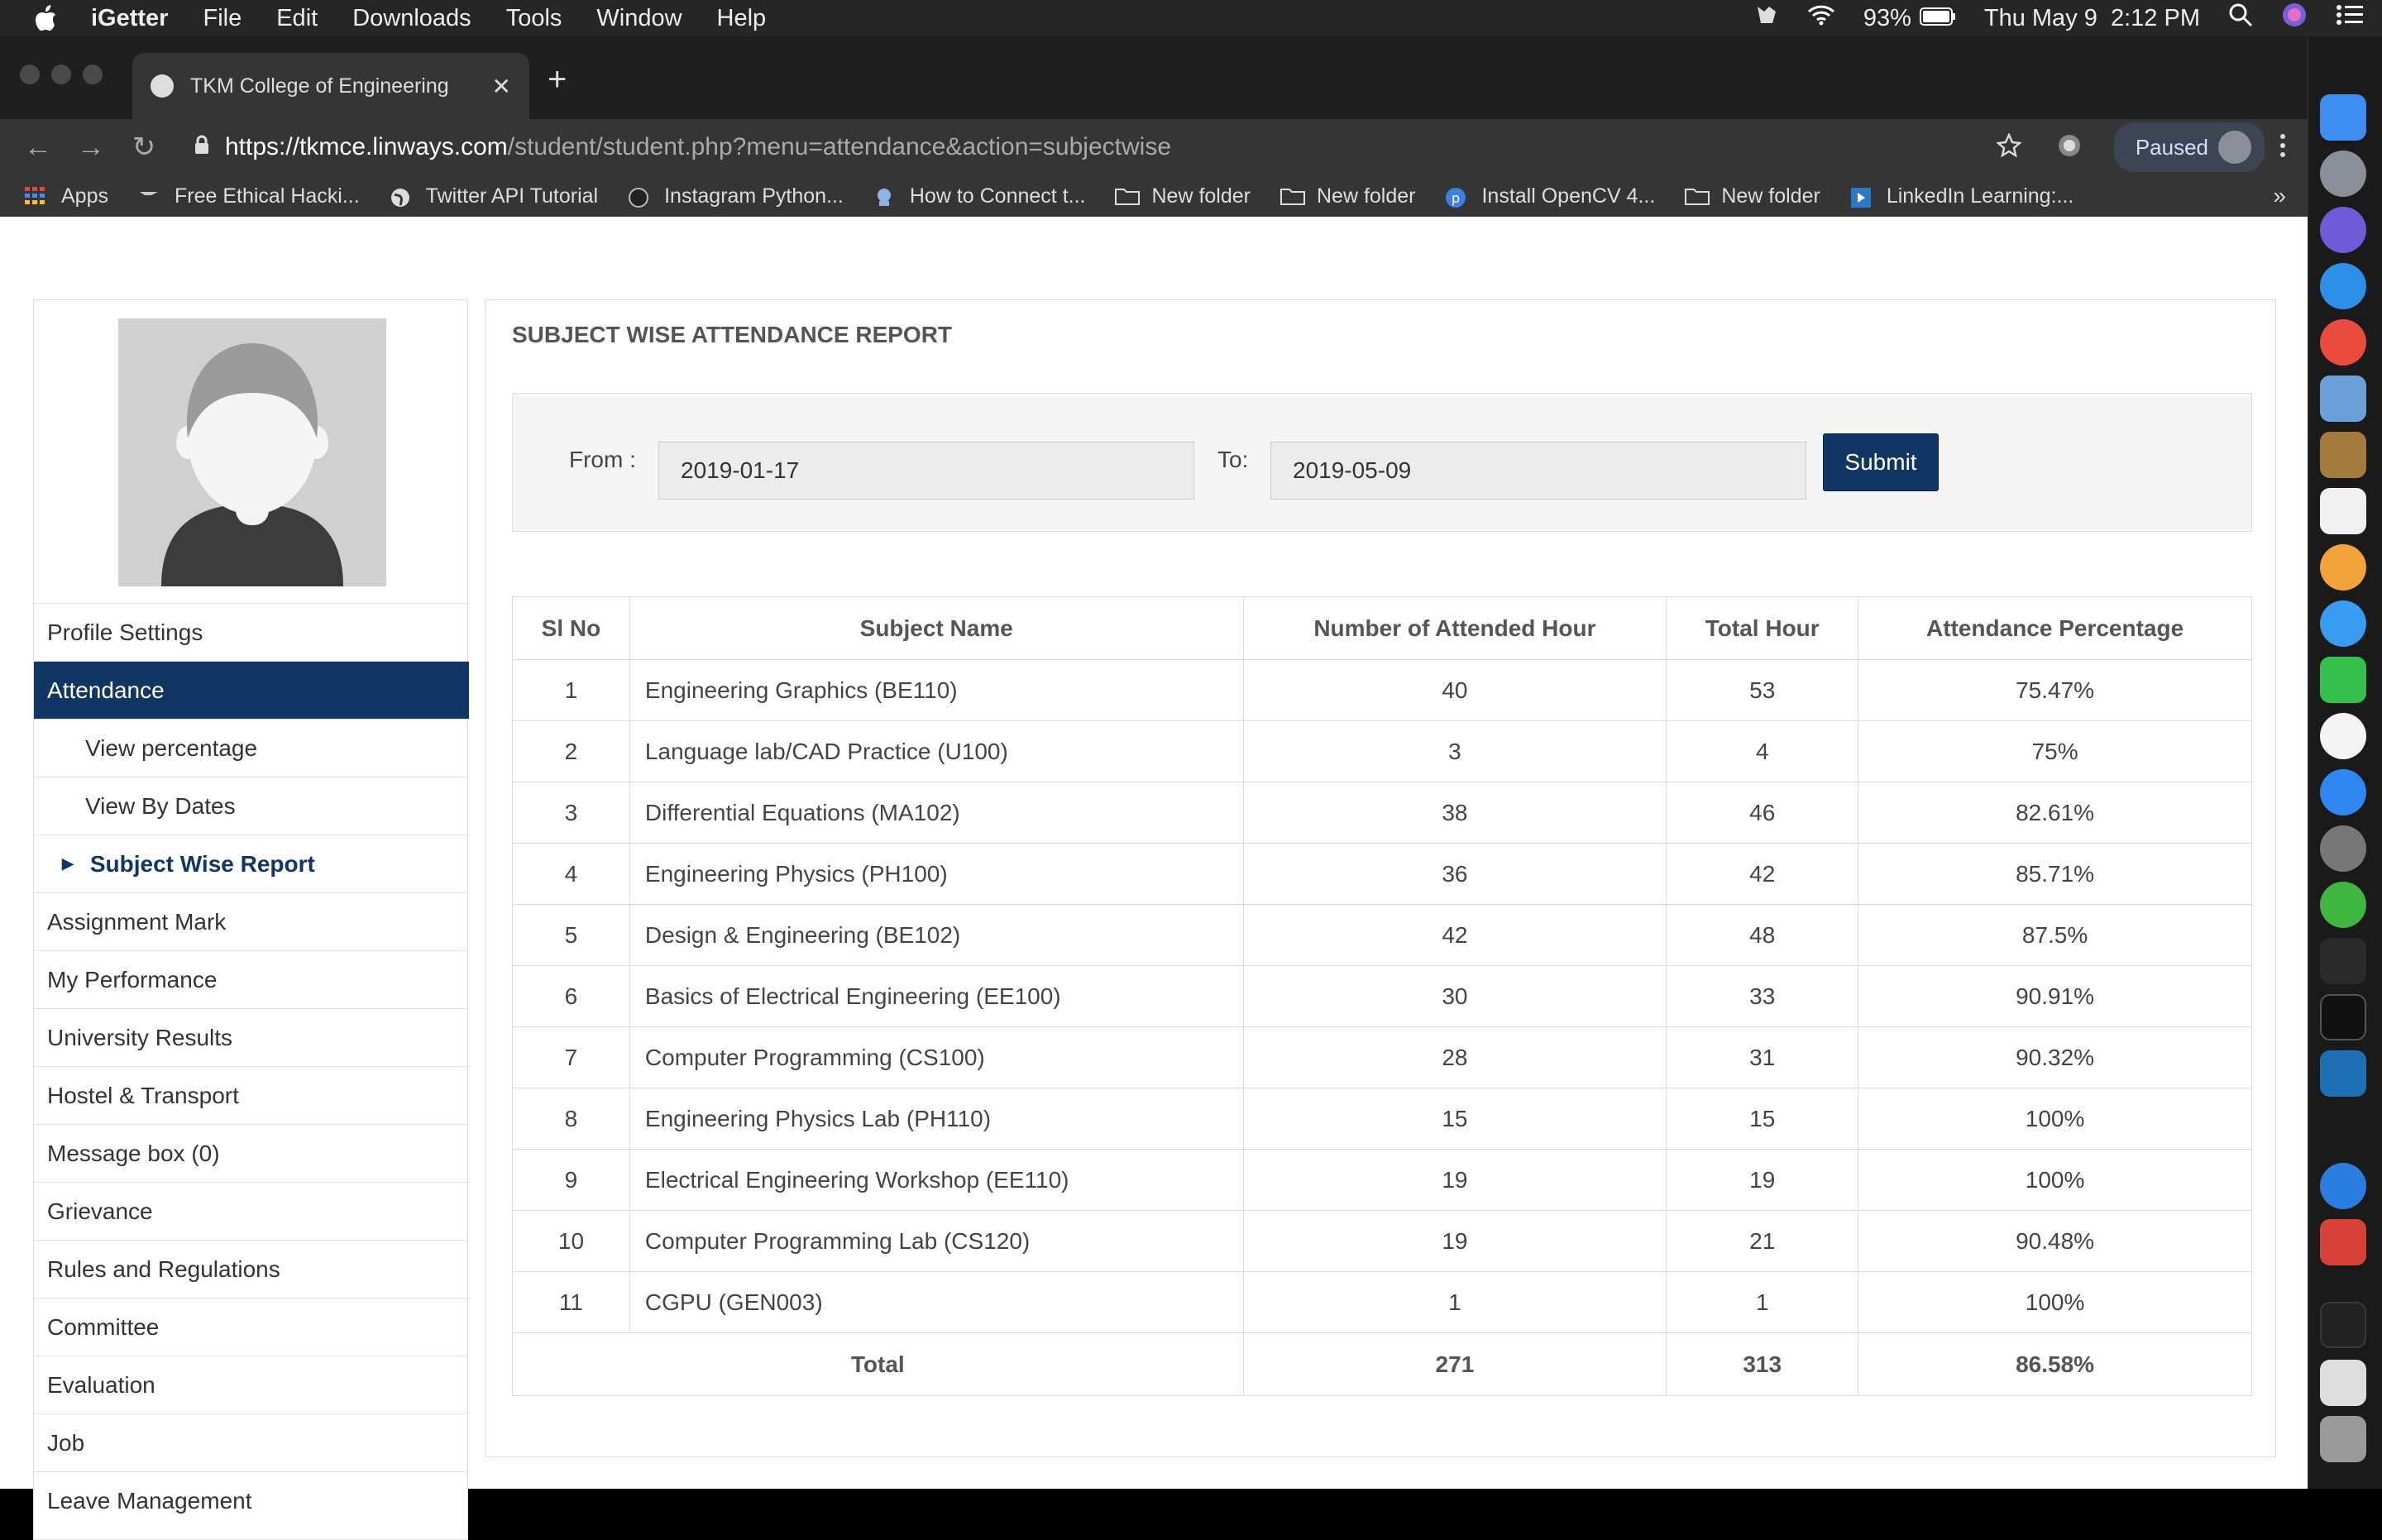 This screenshot has height=1540, width=2382. What do you see at coordinates (534, 18) in the screenshot?
I see `menu-tools: Tools` at bounding box center [534, 18].